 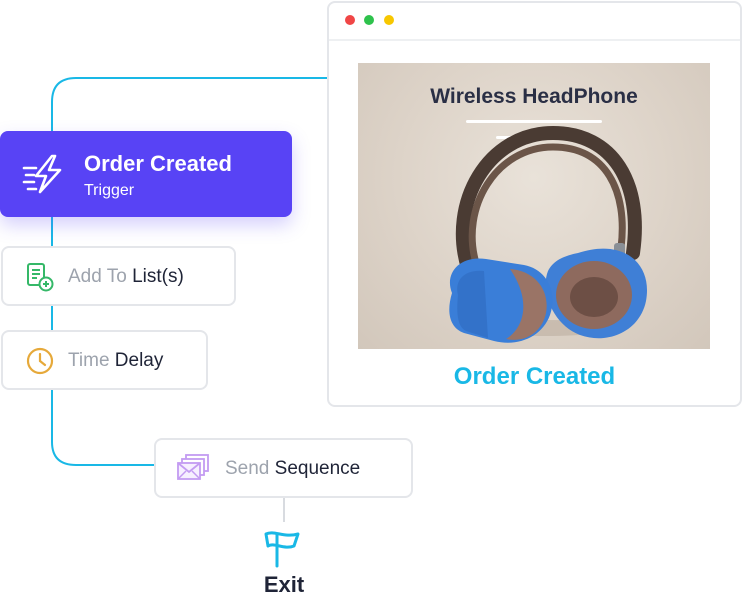 What do you see at coordinates (282, 549) in the screenshot?
I see `flag-icon` at bounding box center [282, 549].